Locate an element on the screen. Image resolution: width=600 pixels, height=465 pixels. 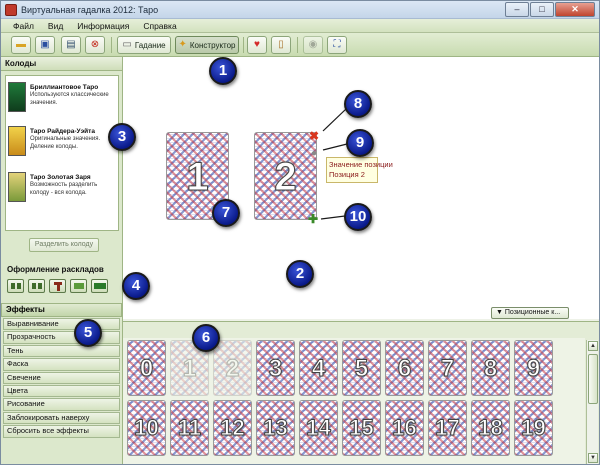
effect-colors: Цвета is located at coordinates (61, 391).